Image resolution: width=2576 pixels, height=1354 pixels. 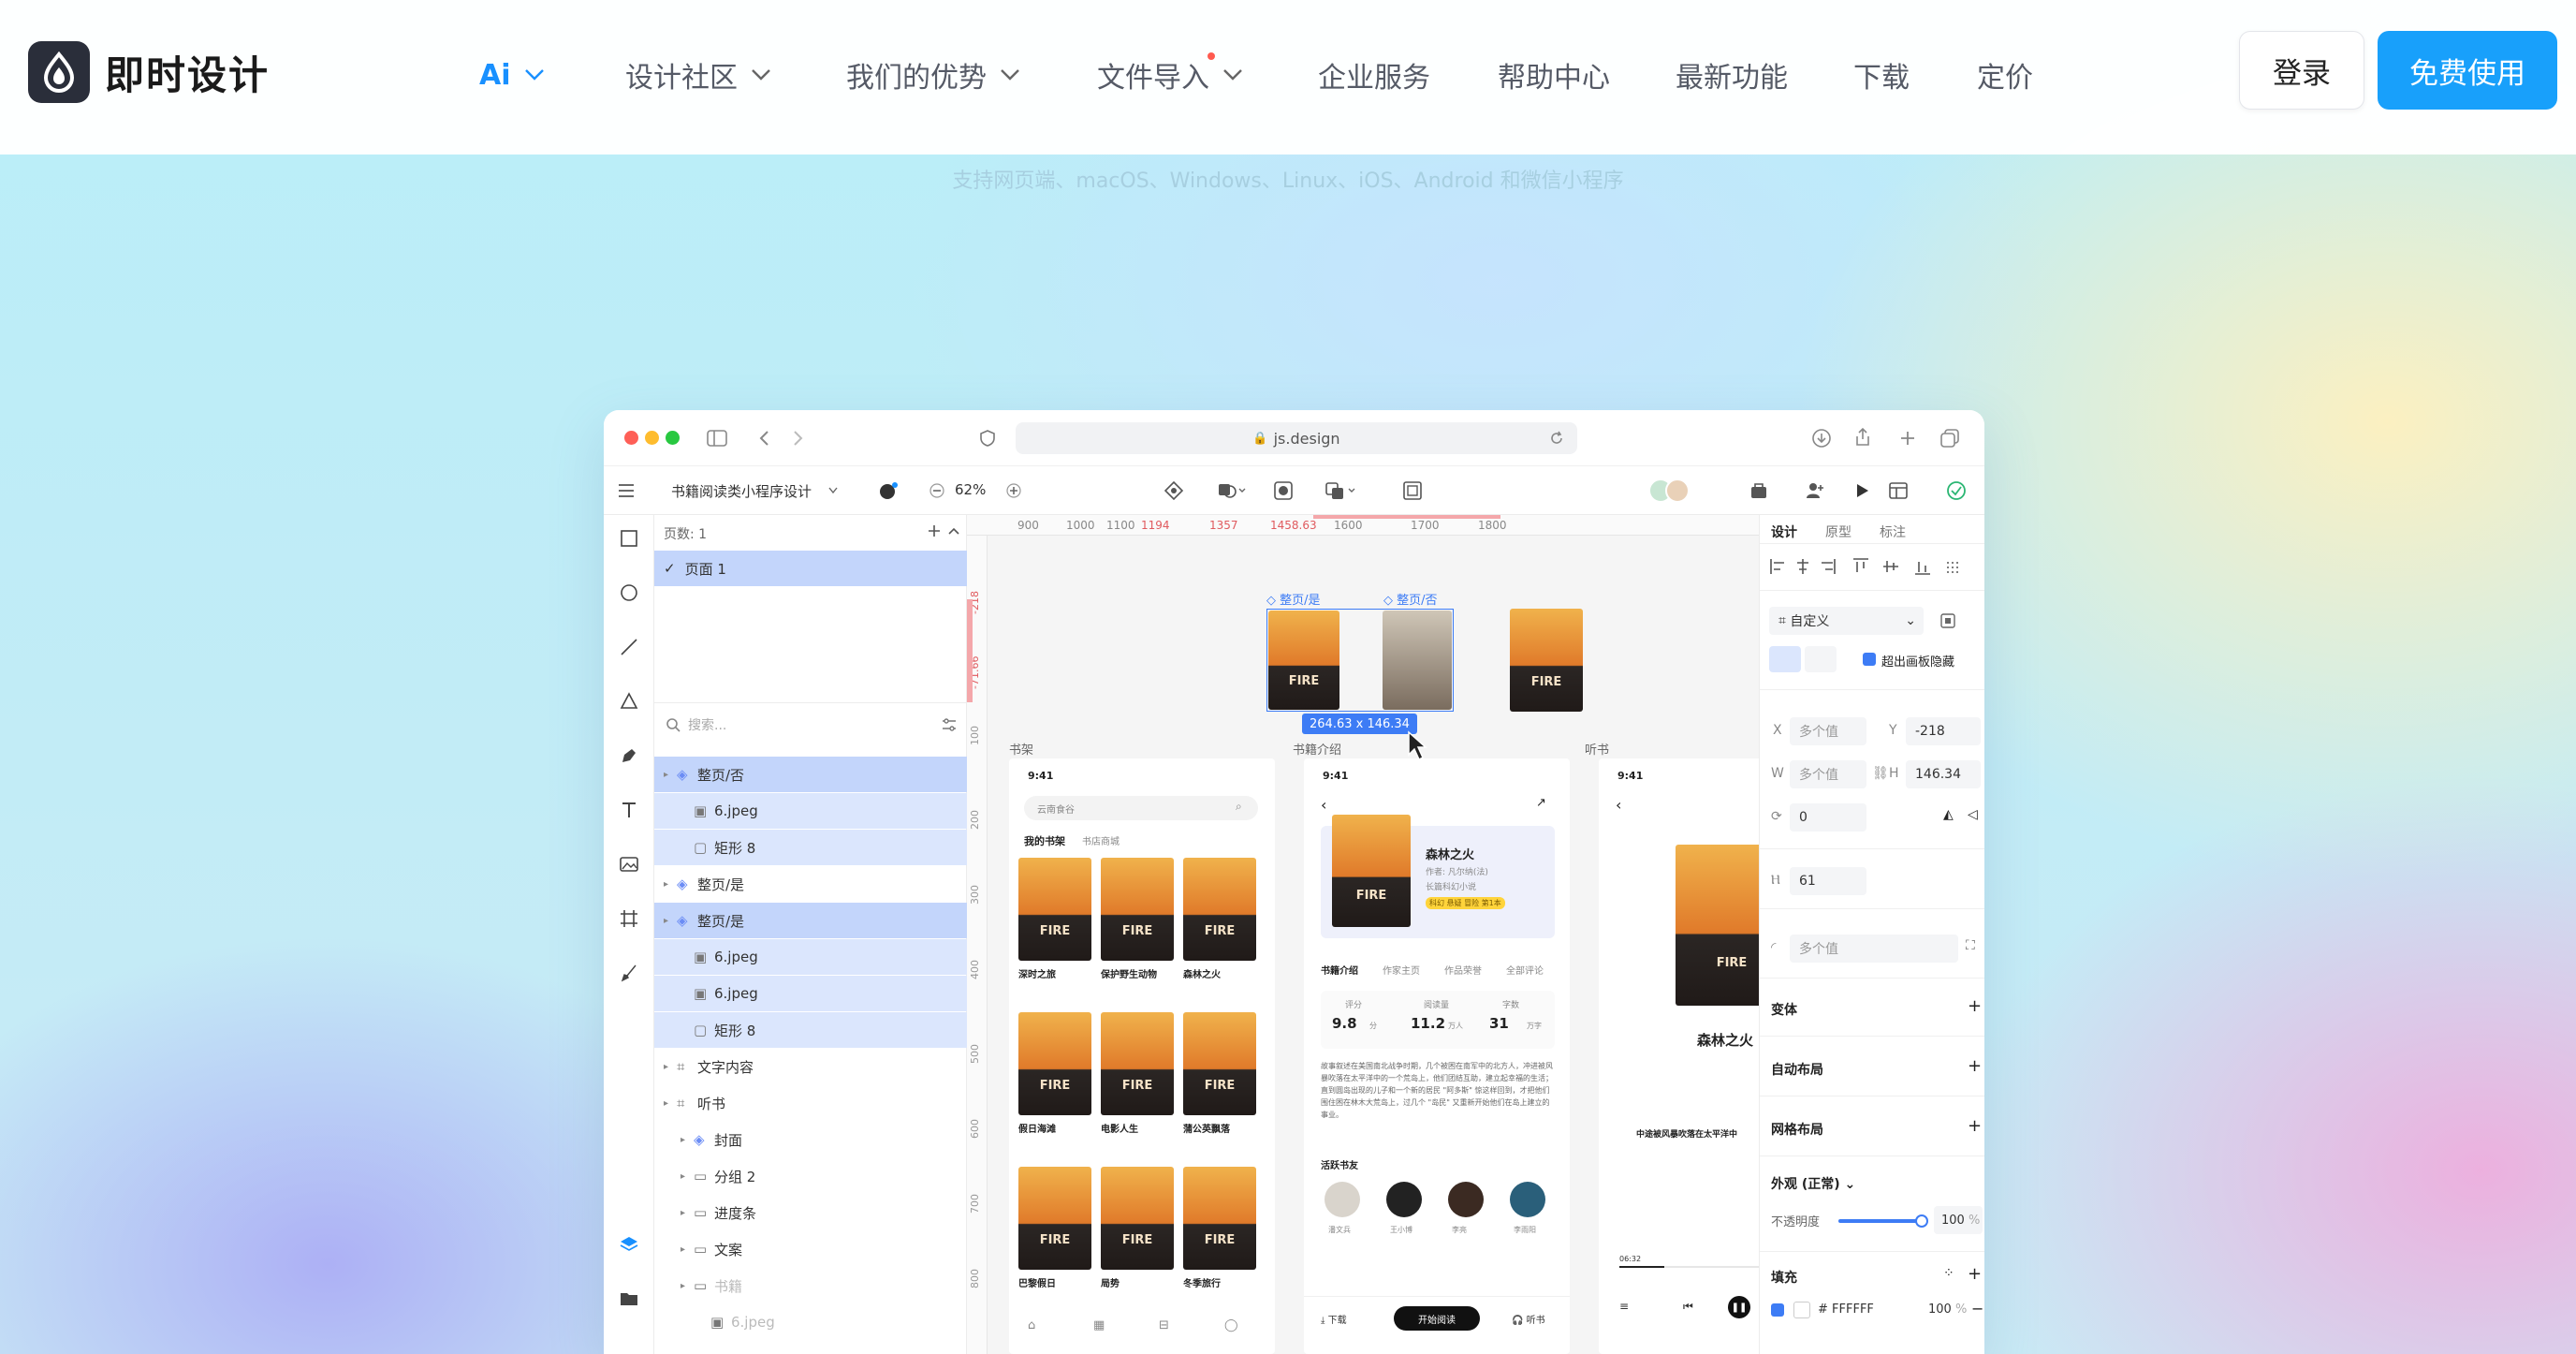 What do you see at coordinates (1339, 970) in the screenshot?
I see `intro-tab: 书籍介绍` at bounding box center [1339, 970].